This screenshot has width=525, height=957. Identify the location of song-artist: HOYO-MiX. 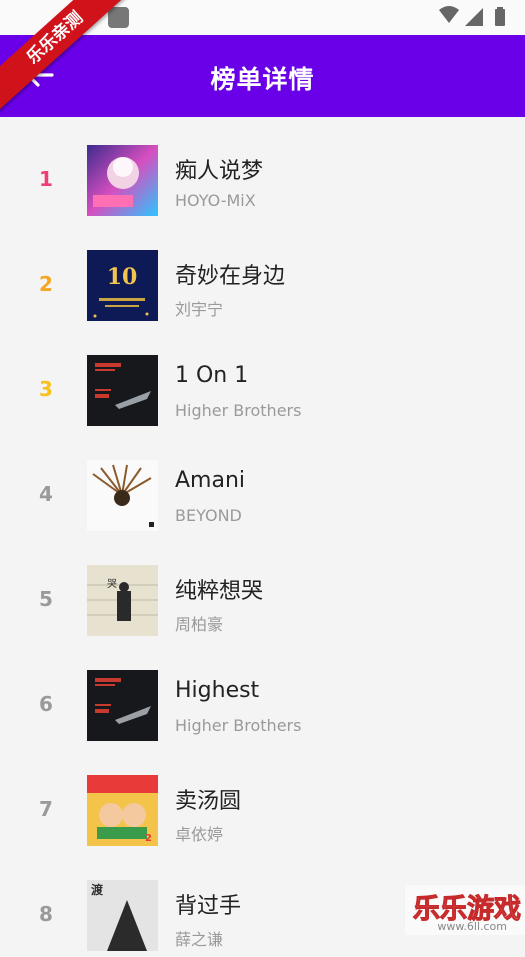
(215, 200).